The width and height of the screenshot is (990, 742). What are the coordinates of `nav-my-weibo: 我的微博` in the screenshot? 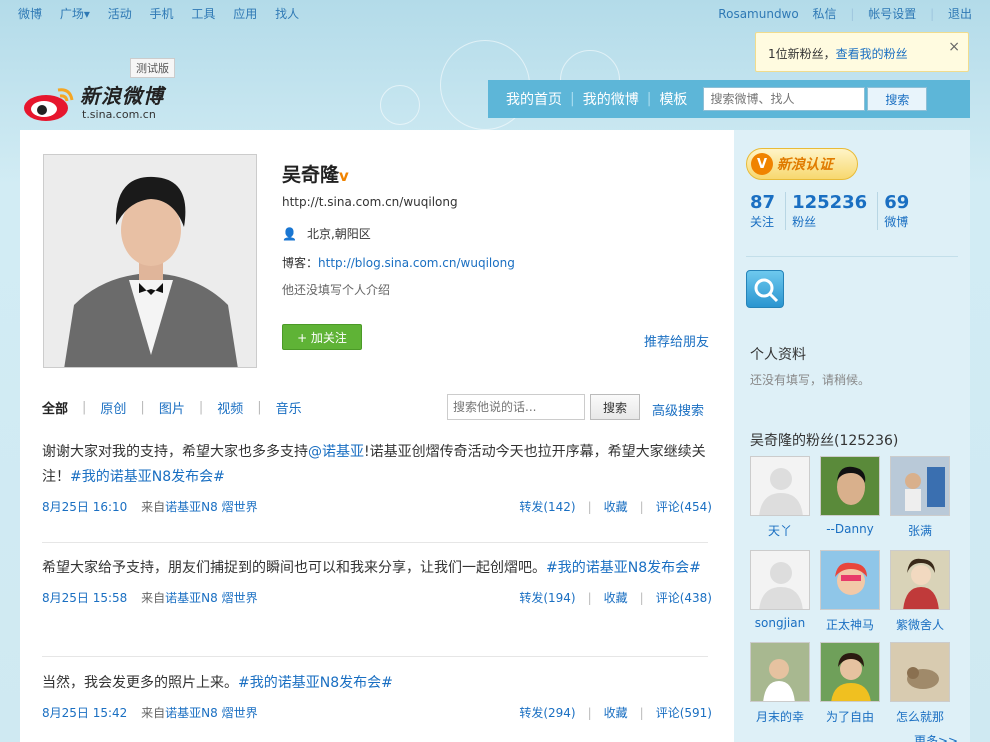 It's located at (611, 99).